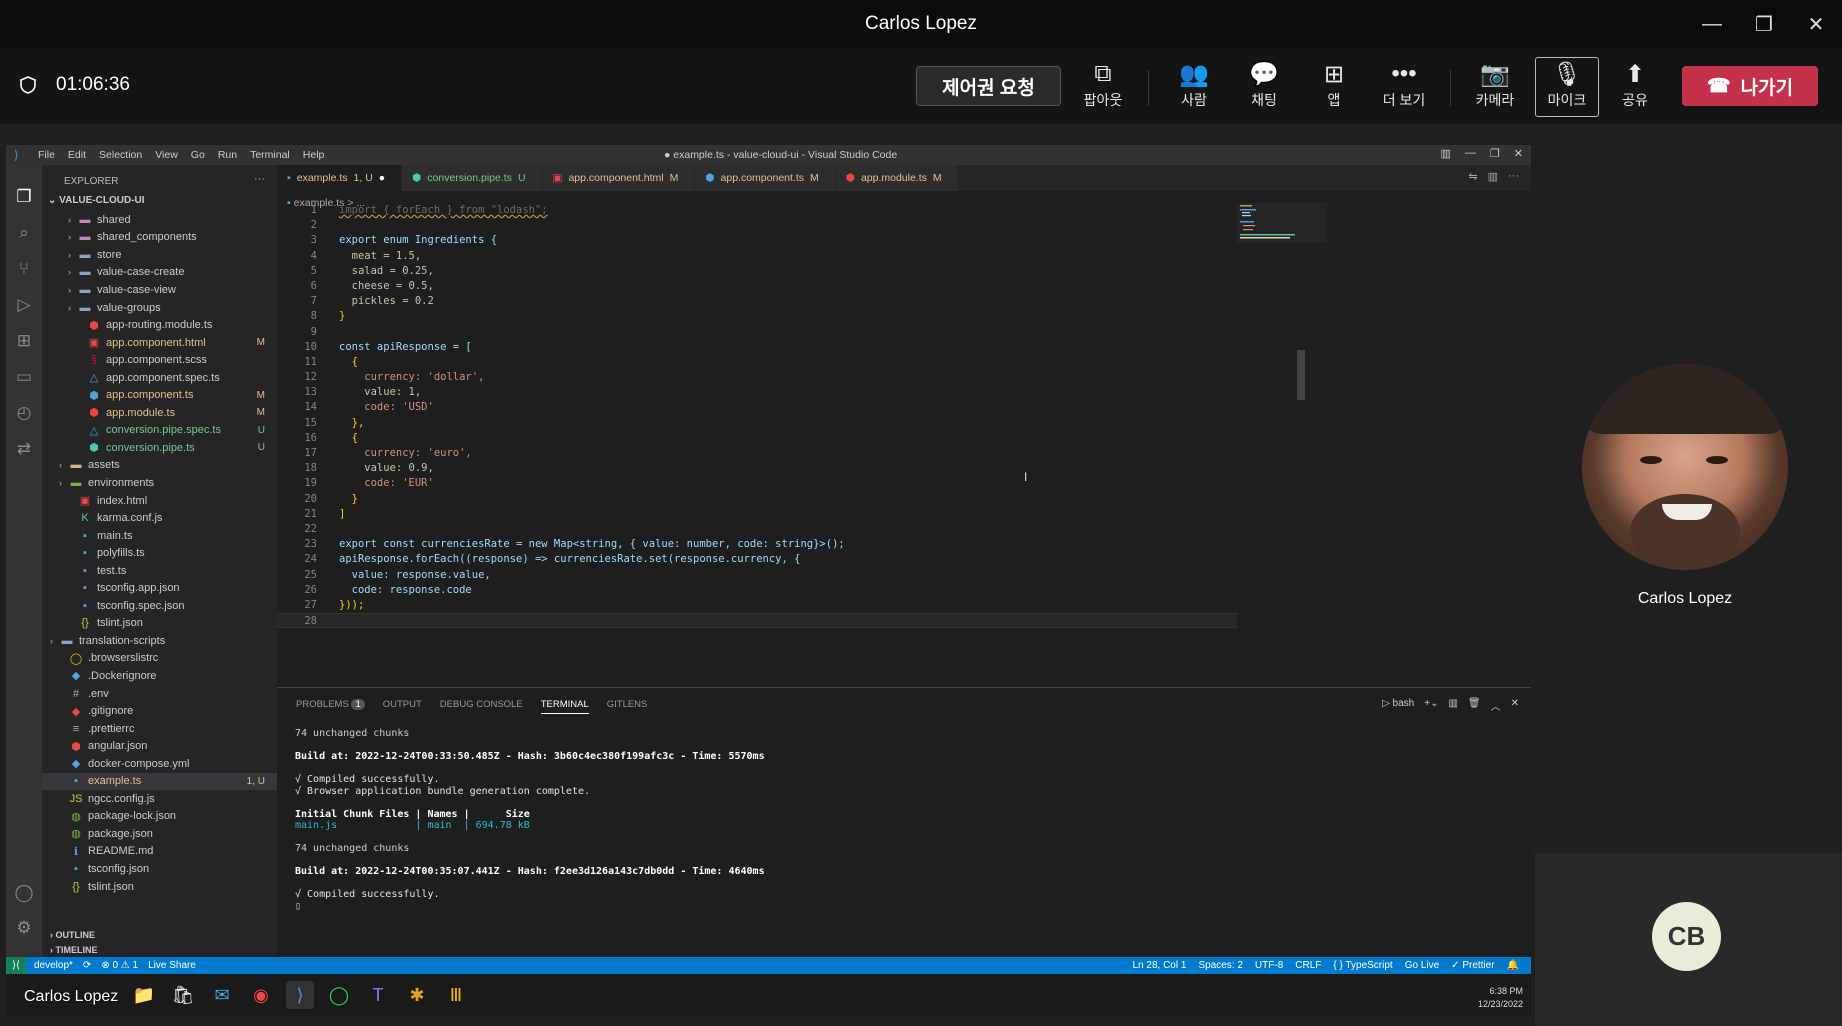 The image size is (1842, 1026). What do you see at coordinates (339, 995) in the screenshot?
I see `whatsapp-icon: ◯` at bounding box center [339, 995].